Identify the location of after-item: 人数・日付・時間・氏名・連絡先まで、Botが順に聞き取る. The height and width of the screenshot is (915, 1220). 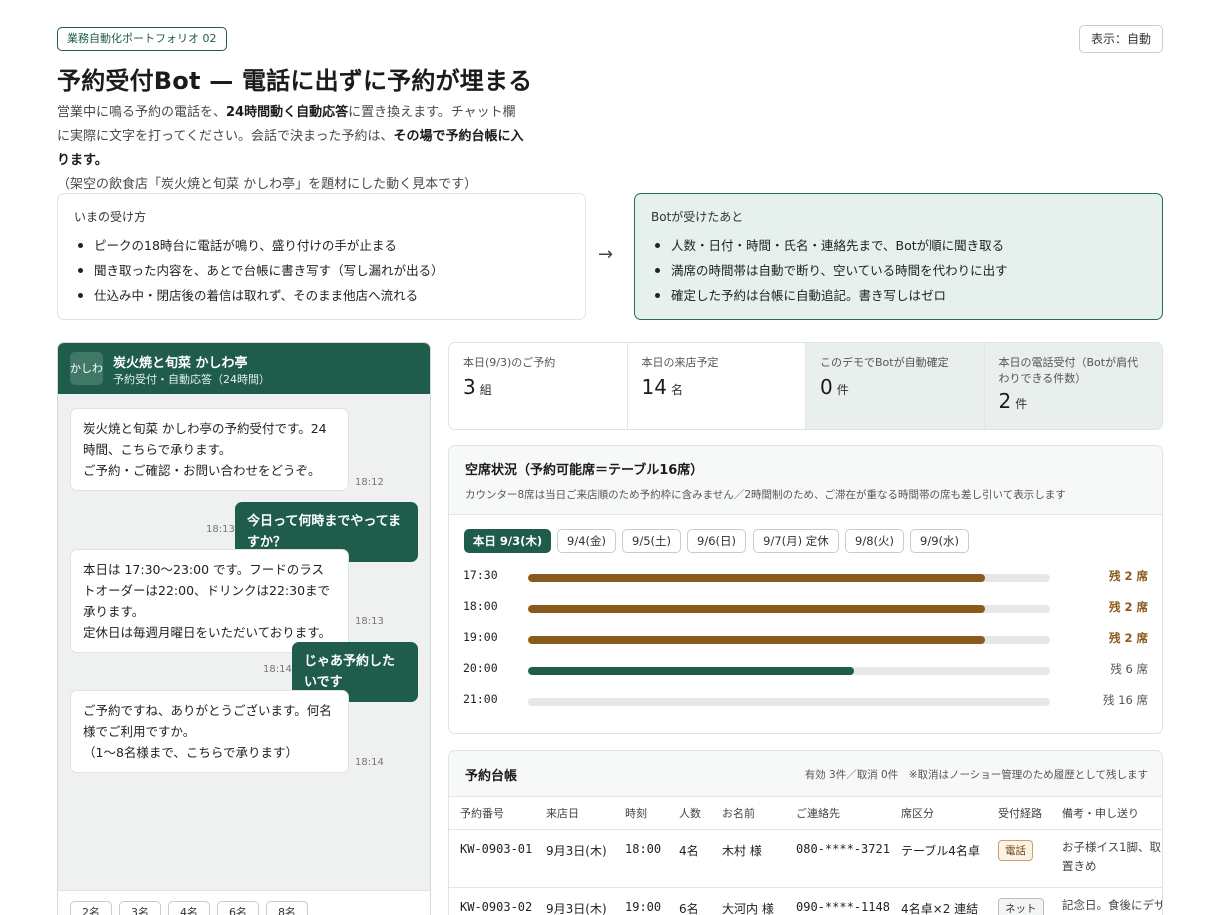
(898, 245).